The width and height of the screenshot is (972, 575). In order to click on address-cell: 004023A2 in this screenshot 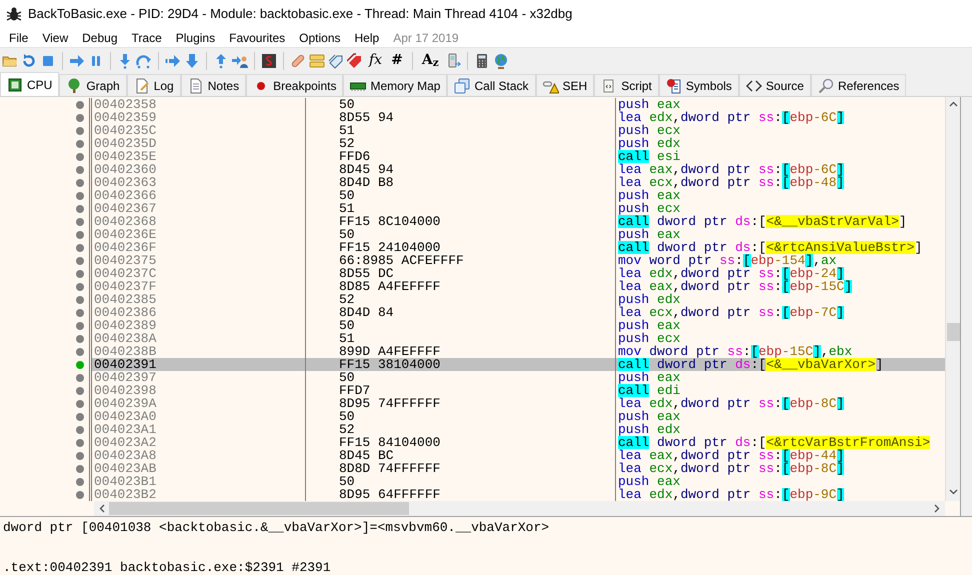, I will do `click(199, 442)`.